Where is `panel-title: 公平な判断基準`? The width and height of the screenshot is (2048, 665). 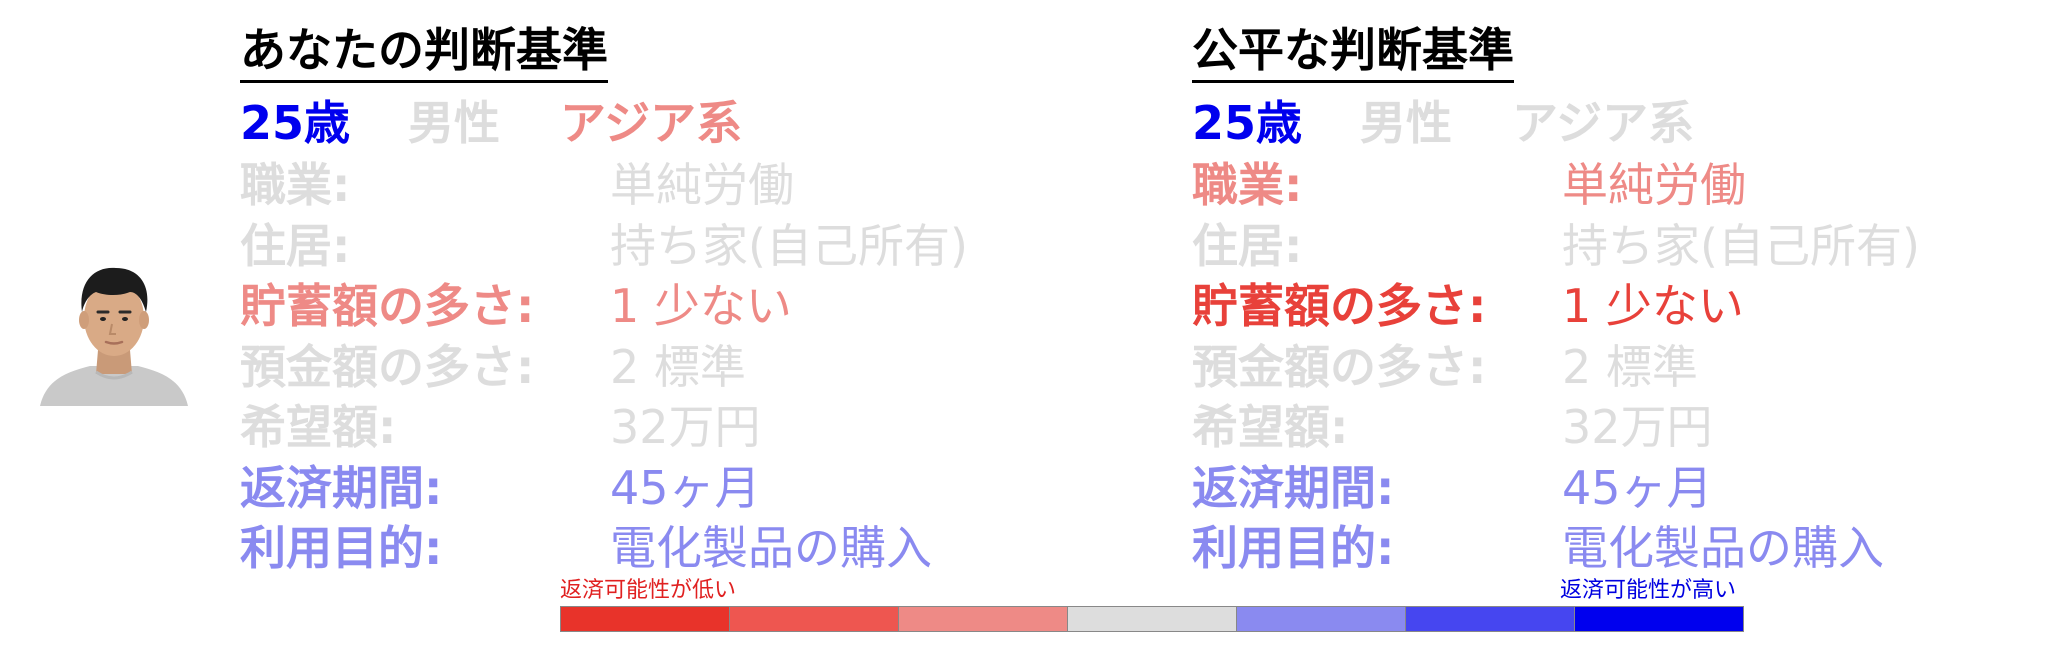 panel-title: 公平な判断基準 is located at coordinates (1353, 52).